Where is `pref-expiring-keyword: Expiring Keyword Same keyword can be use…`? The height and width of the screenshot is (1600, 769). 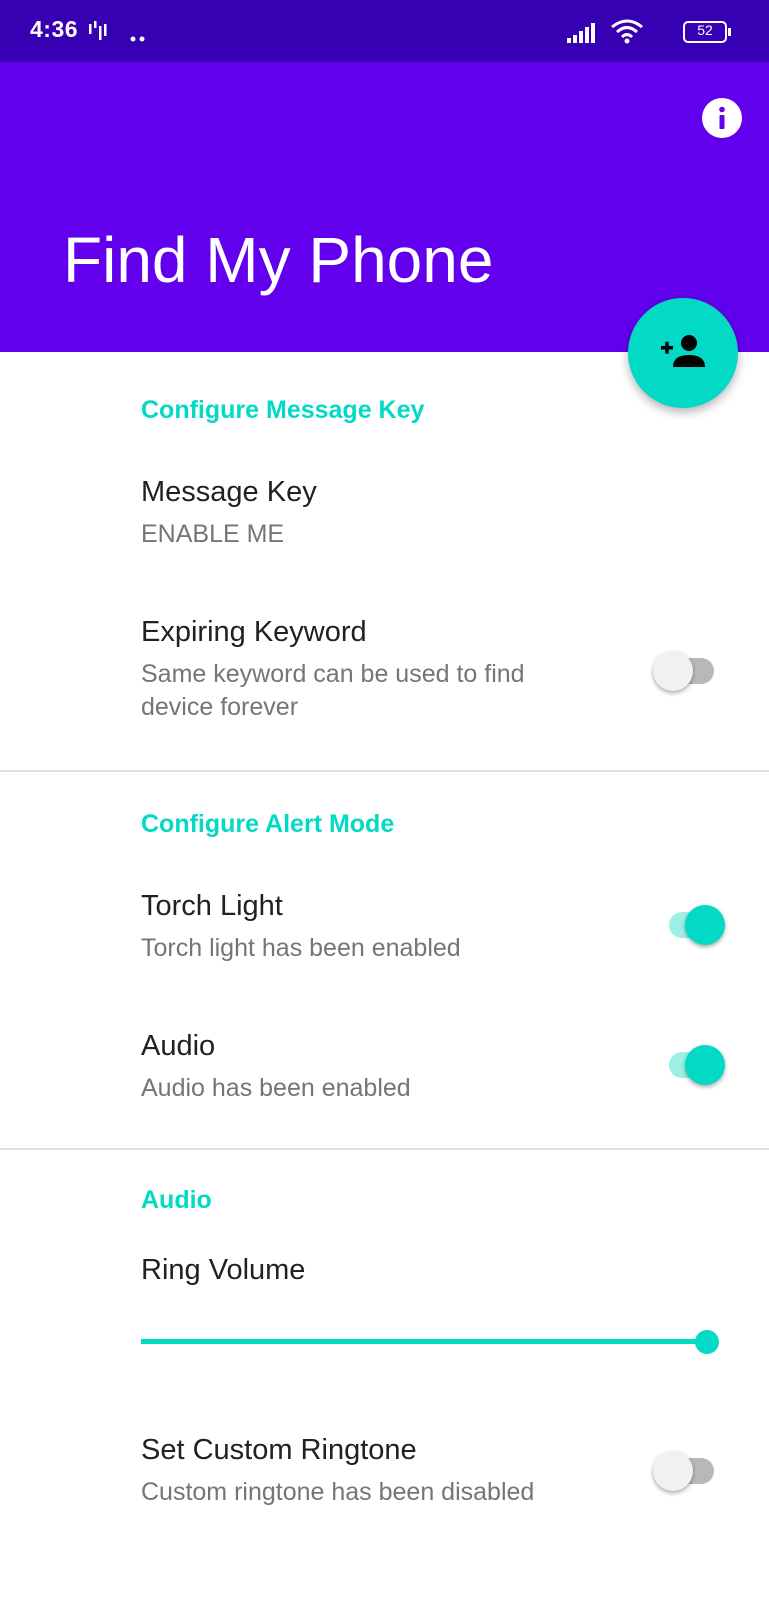
pref-expiring-keyword: Expiring Keyword Same keyword can be use… is located at coordinates (384, 667).